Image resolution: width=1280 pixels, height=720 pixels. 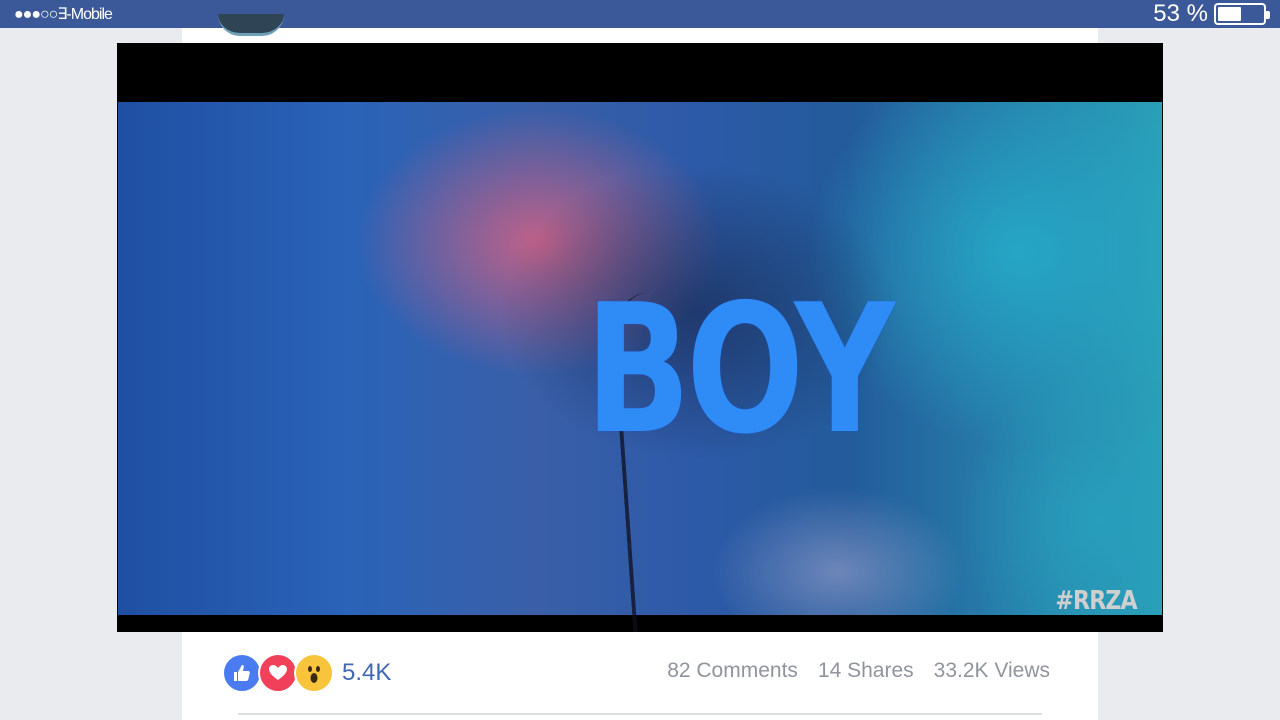 I want to click on battery-icon, so click(x=1242, y=14).